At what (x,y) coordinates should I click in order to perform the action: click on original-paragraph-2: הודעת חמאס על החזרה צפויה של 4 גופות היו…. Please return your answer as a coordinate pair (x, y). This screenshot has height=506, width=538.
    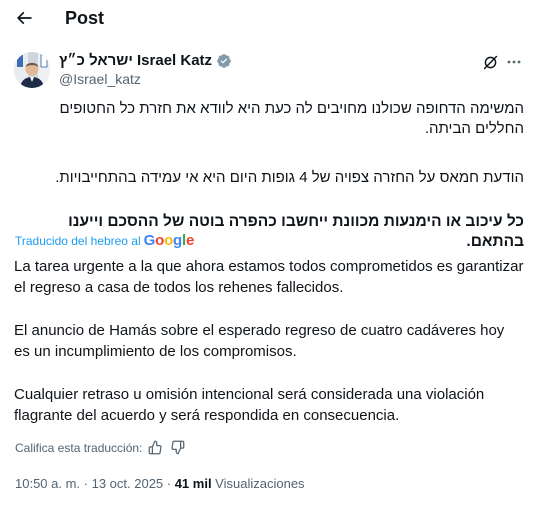
    Looking at the image, I should click on (289, 177).